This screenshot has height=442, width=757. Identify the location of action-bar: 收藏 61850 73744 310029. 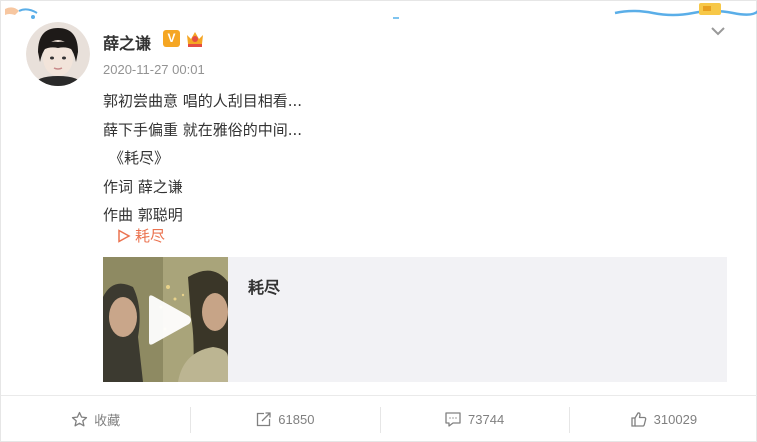
(379, 418).